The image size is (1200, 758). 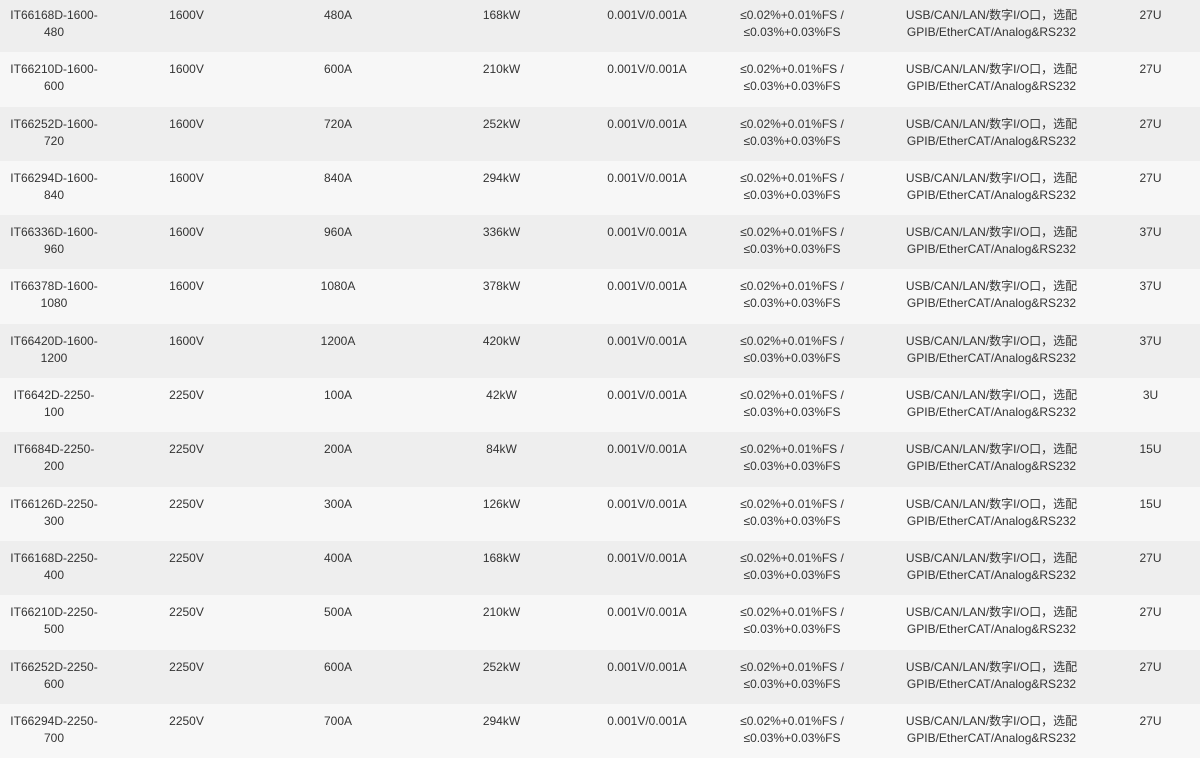 I want to click on model-cell: IT66210D-1600- 600, so click(x=54, y=78).